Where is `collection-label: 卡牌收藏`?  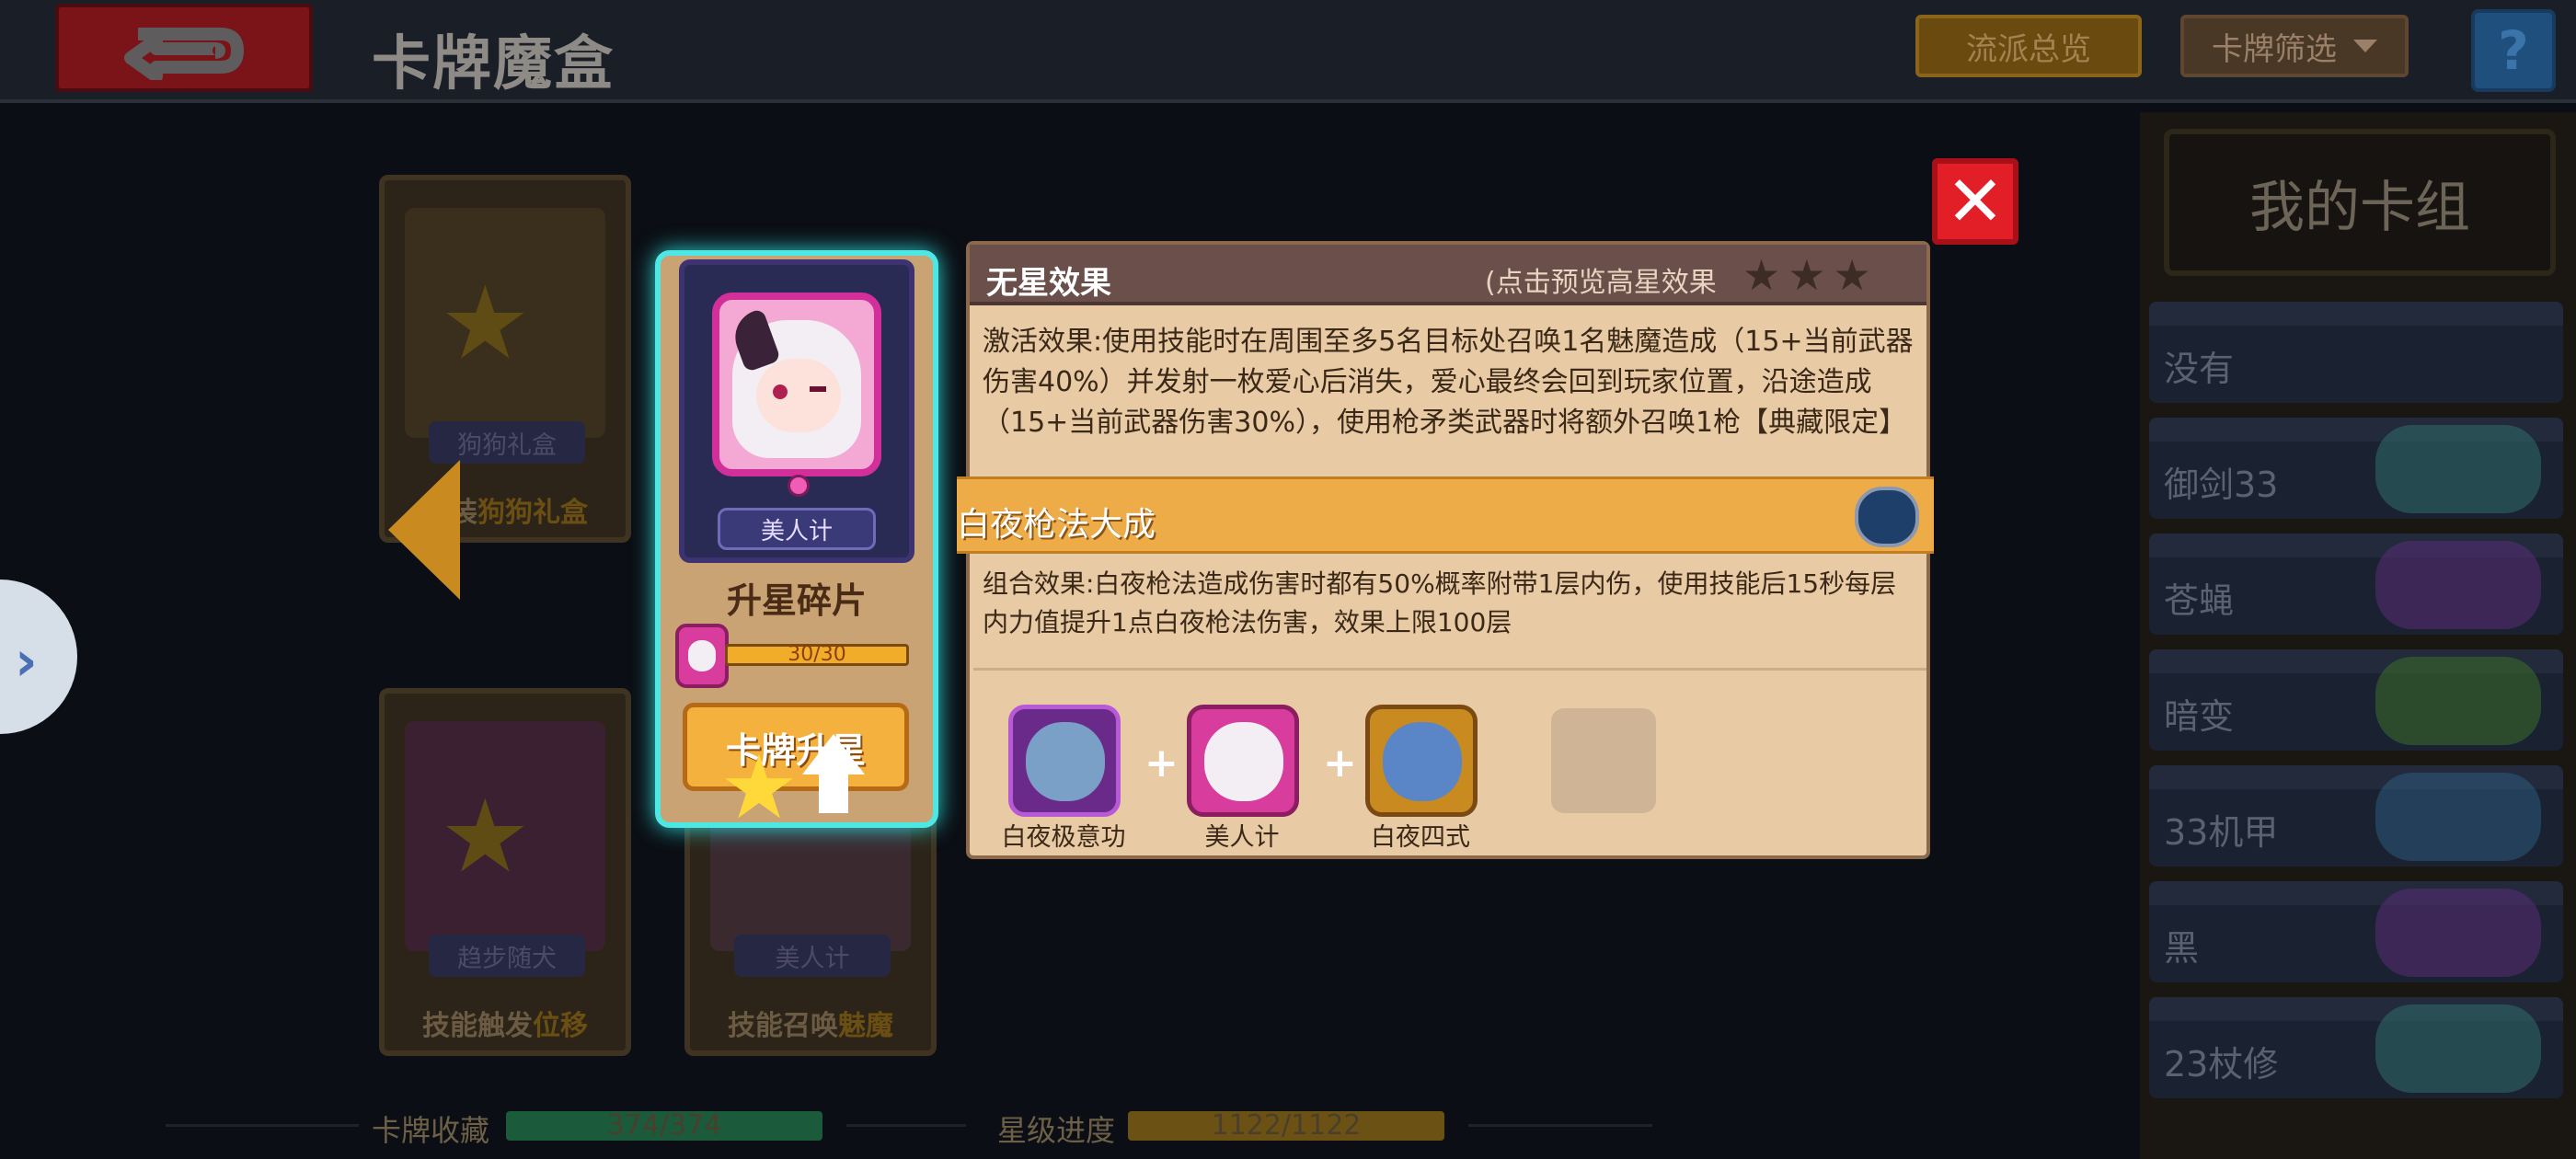 collection-label: 卡牌收藏 is located at coordinates (431, 1130).